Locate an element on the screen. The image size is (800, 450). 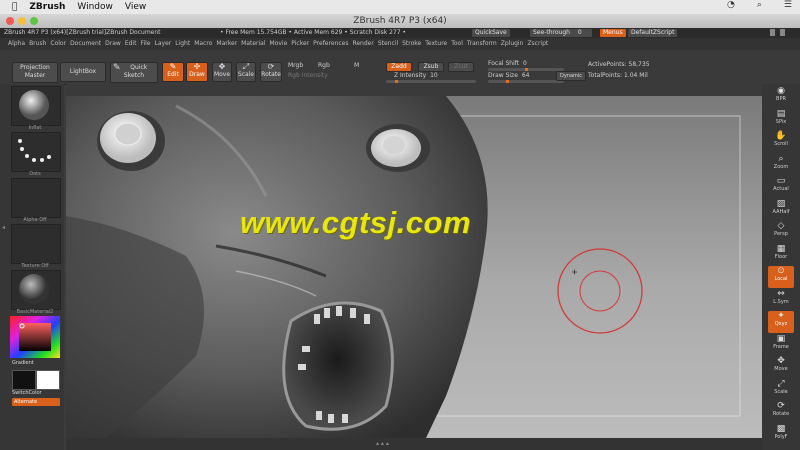
move-button: ✥ Move is located at coordinates (222, 72).